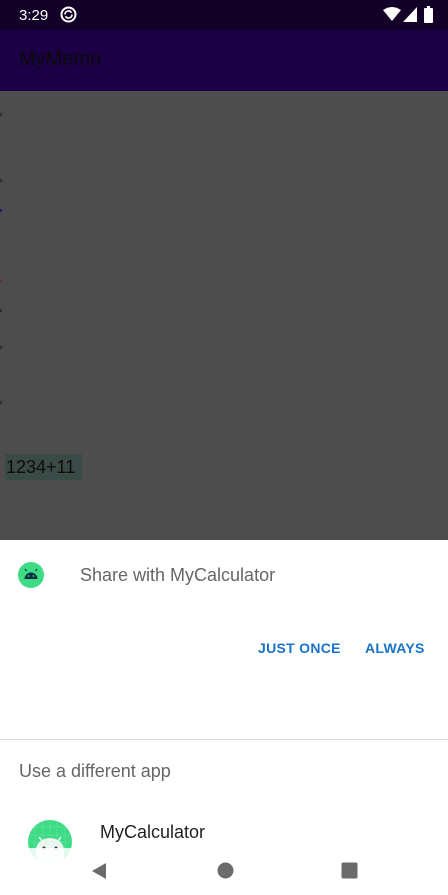 This screenshot has width=448, height=895. Describe the element at coordinates (392, 14) in the screenshot. I see `wifi-icon` at that location.